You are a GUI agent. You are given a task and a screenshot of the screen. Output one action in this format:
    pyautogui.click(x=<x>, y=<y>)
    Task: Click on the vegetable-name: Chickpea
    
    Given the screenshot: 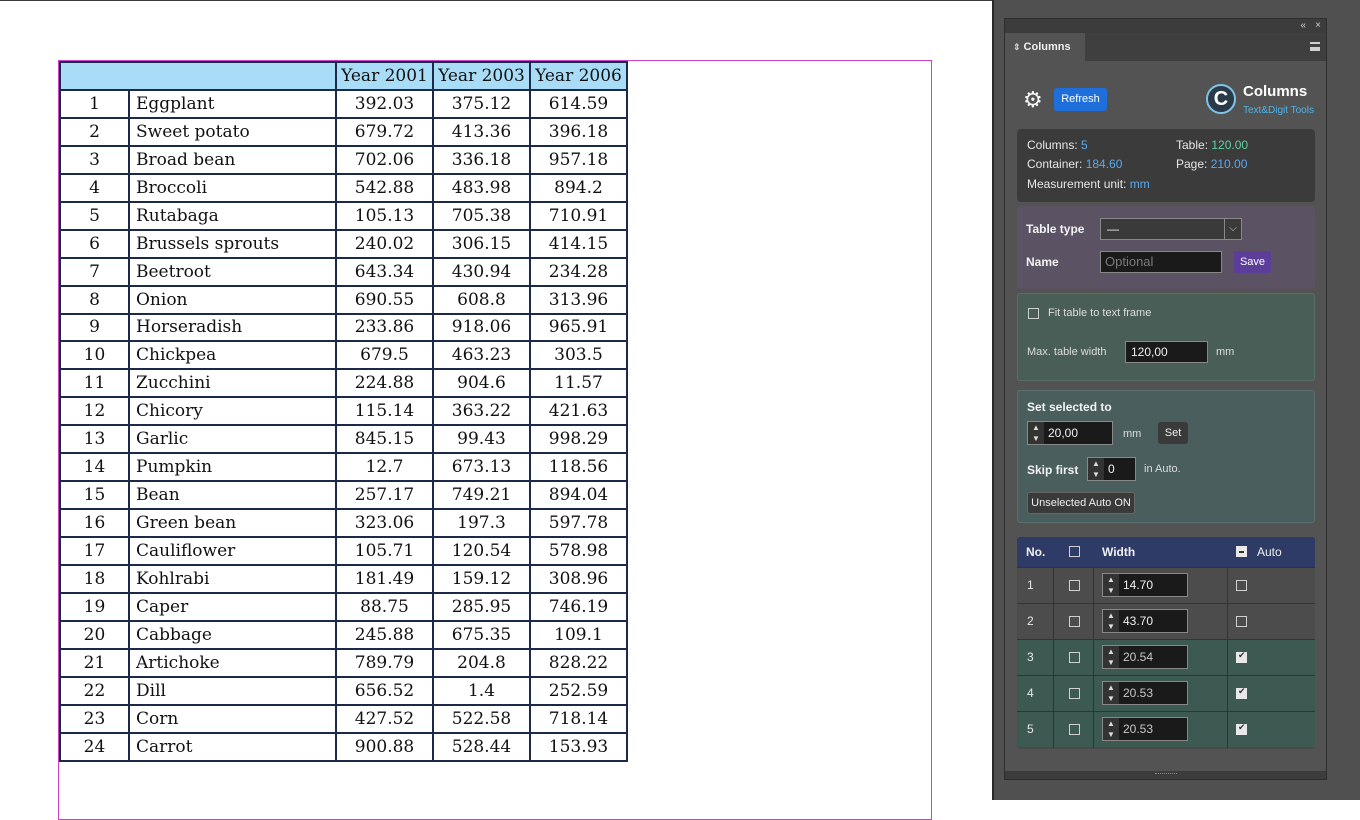 What is the action you would take?
    pyautogui.click(x=232, y=355)
    